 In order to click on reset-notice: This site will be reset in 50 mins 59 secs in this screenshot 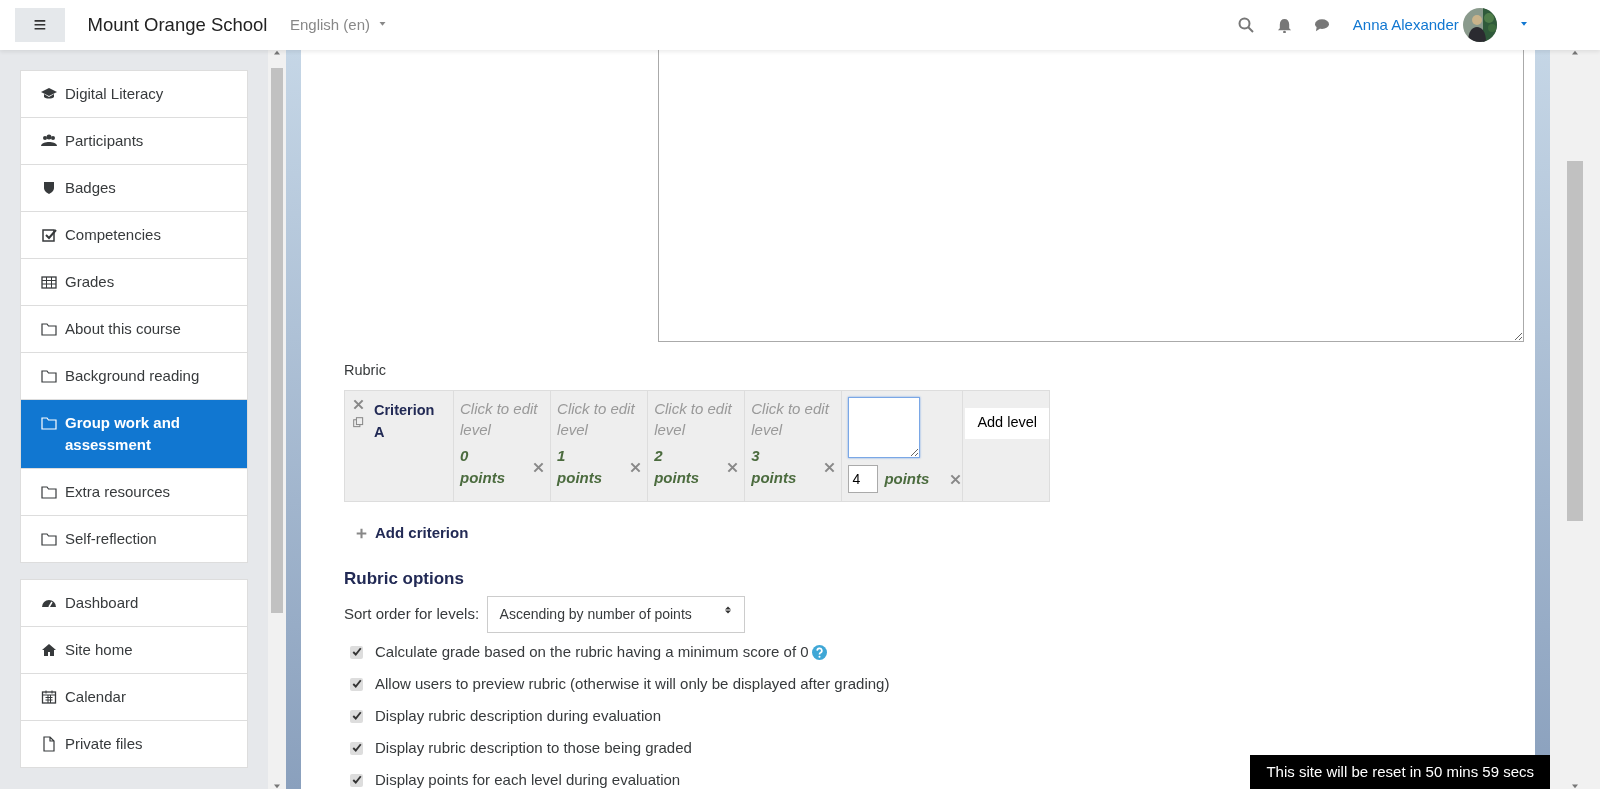, I will do `click(1400, 771)`.